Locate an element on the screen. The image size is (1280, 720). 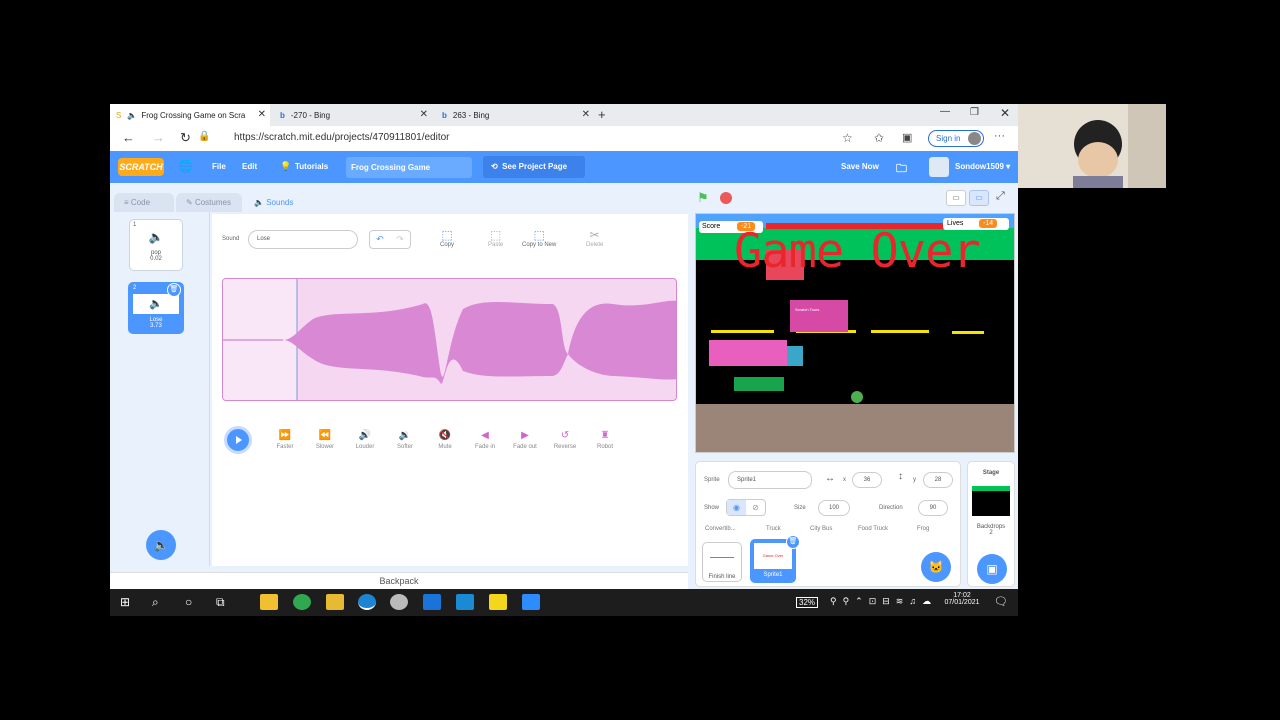
app-icon is located at coordinates (399, 602).